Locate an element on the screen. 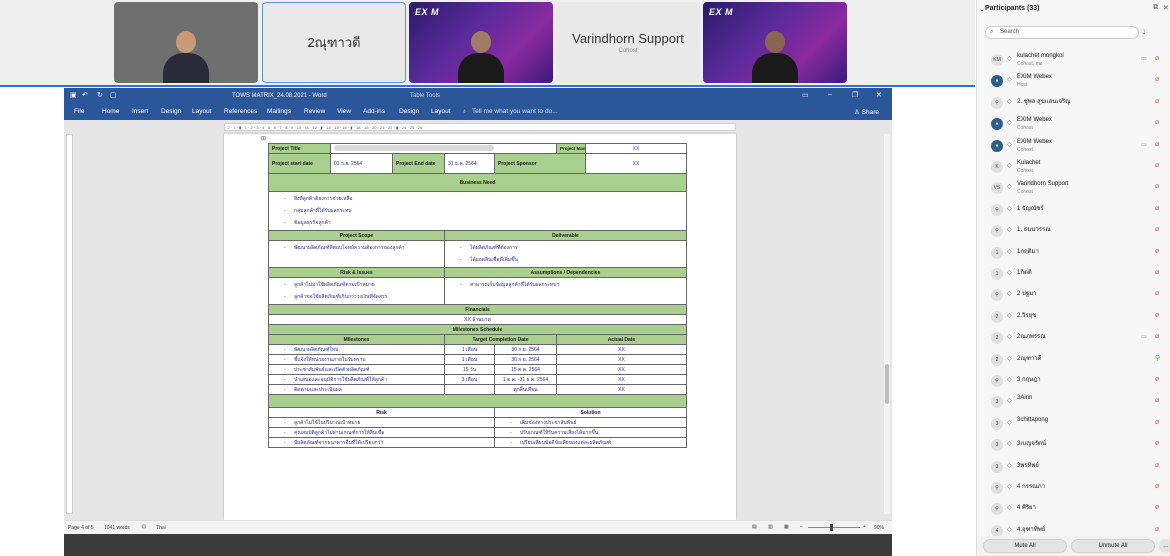  close-icon: ✕ is located at coordinates (879, 95).